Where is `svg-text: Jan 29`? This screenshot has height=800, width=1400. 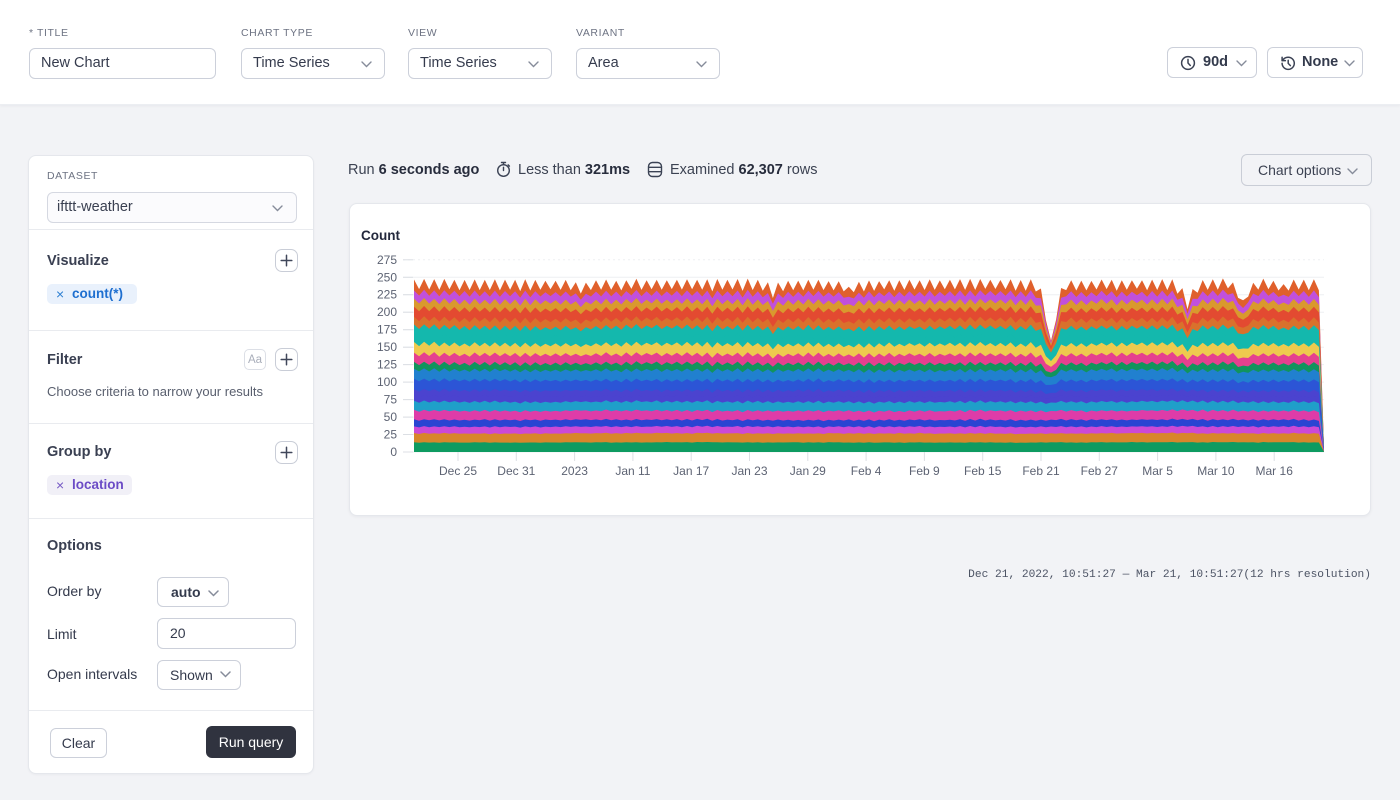
svg-text: Jan 29 is located at coordinates (808, 471).